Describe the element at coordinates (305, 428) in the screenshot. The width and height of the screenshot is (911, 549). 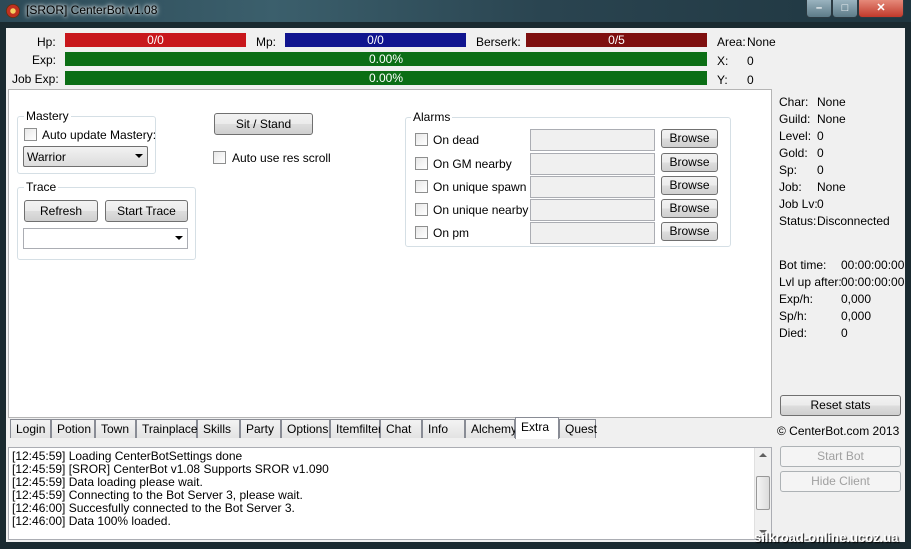
I see `tab-options: Options` at that location.